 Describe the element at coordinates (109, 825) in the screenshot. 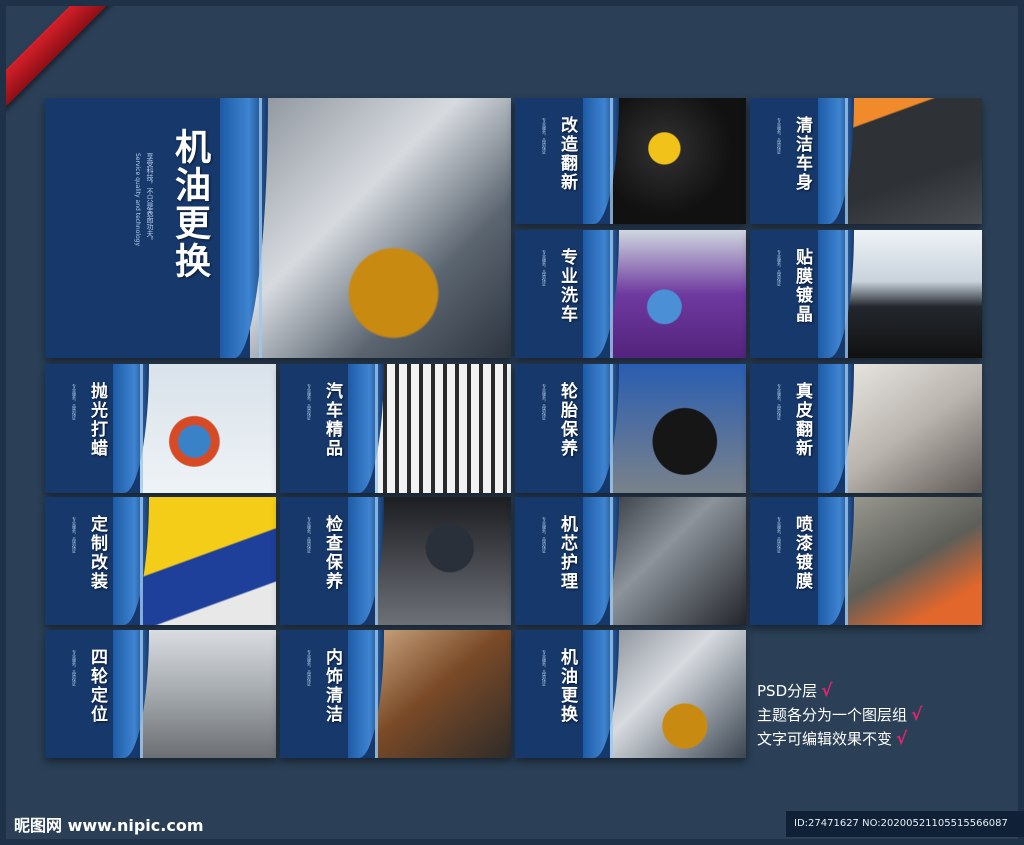

I see `site-logo: 昵图网 www.nipic.com` at that location.